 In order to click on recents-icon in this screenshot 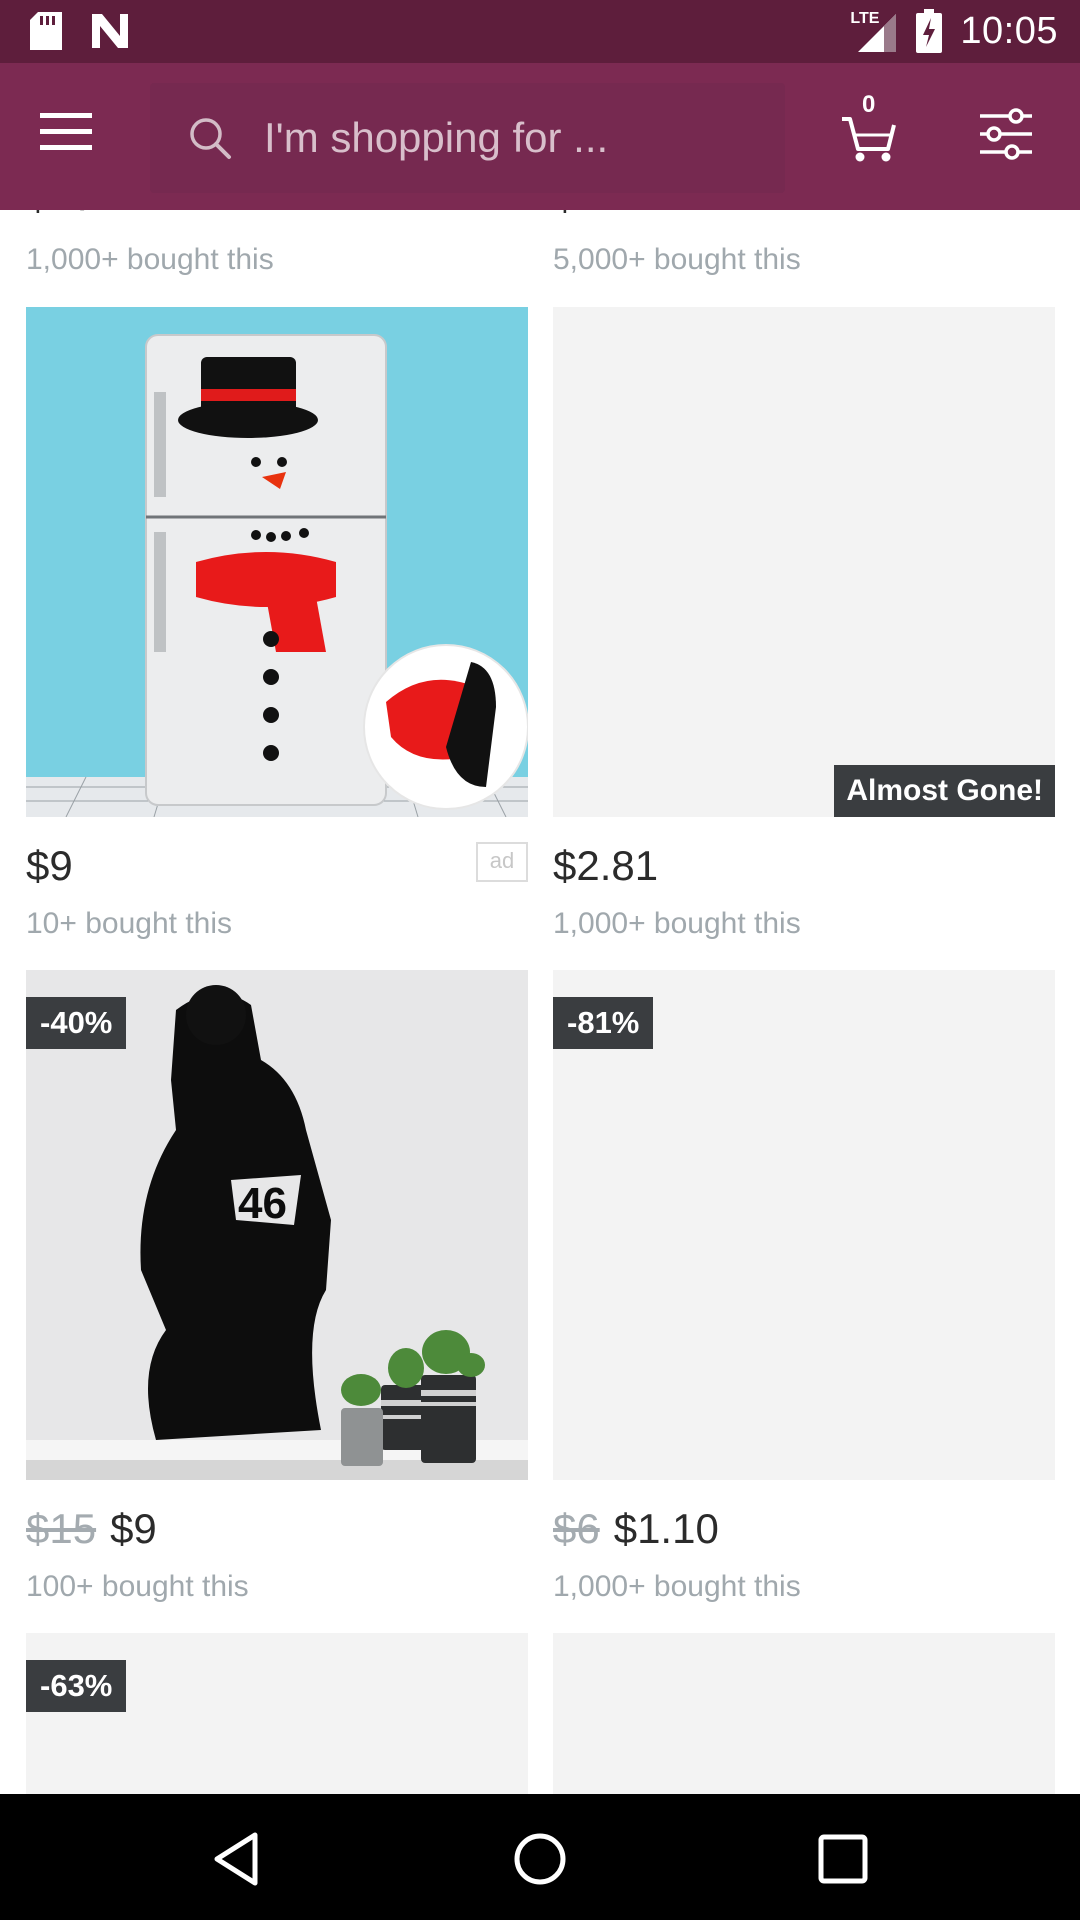, I will do `click(843, 1859)`.